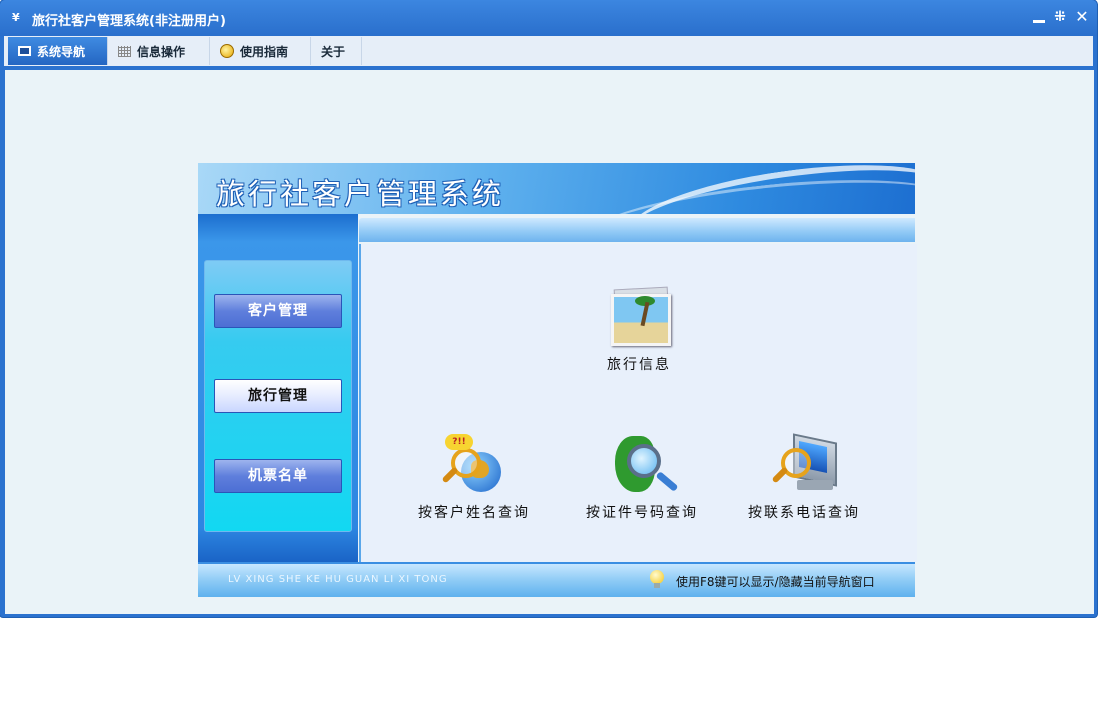 The height and width of the screenshot is (723, 1099). Describe the element at coordinates (804, 463) in the screenshot. I see `monitor-search-icon` at that location.